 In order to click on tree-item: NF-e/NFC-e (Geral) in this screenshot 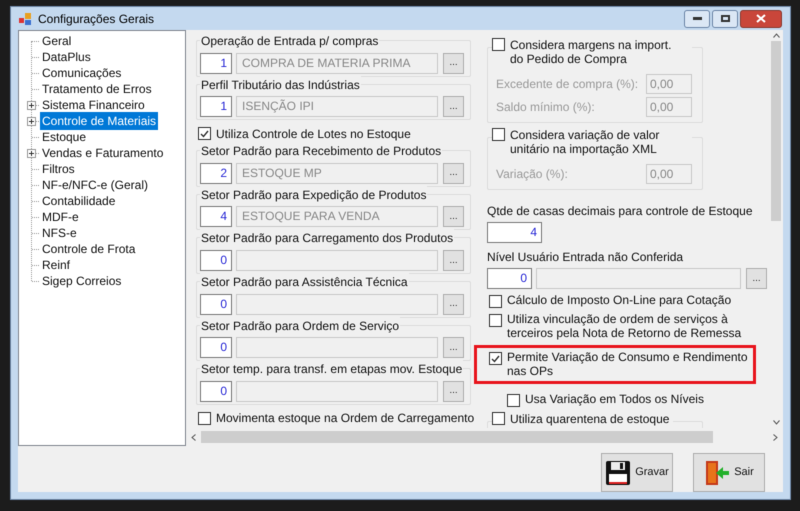, I will do `click(95, 185)`.